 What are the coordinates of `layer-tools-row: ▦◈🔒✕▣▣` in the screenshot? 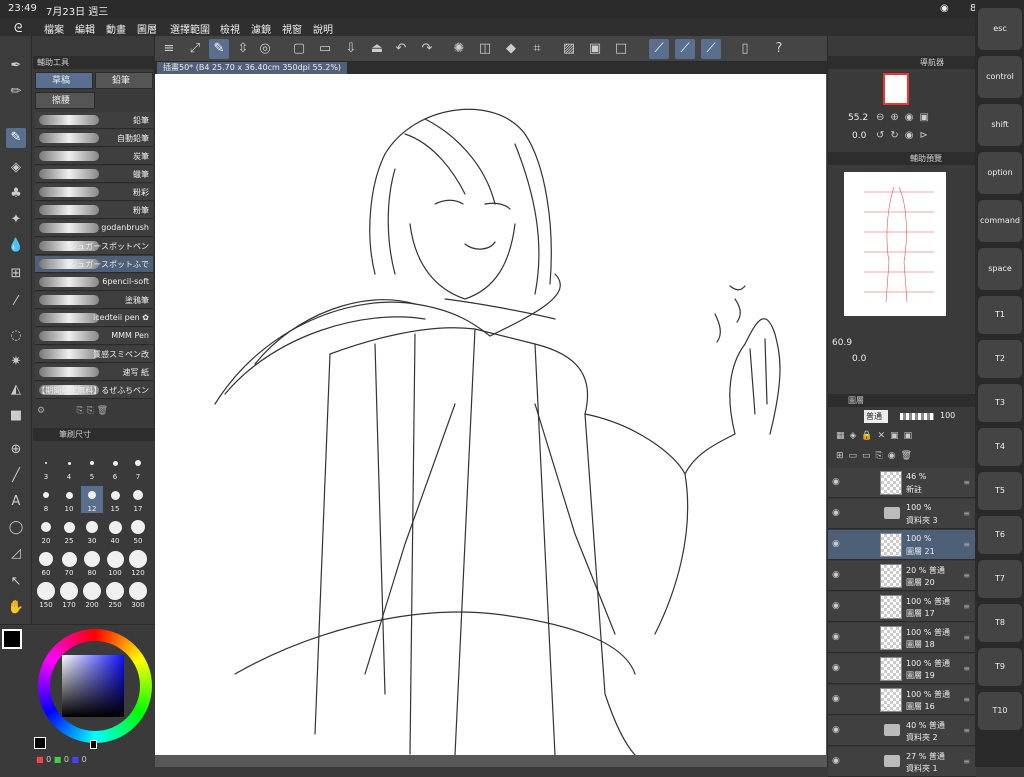 It's located at (876, 436).